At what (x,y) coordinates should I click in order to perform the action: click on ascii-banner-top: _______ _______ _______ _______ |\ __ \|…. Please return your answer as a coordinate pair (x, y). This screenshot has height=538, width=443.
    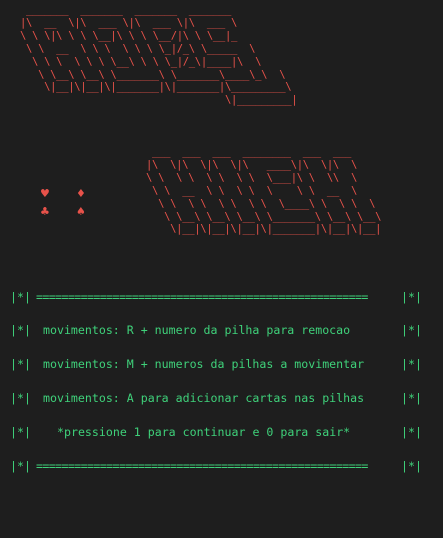
    Looking at the image, I should click on (159, 55).